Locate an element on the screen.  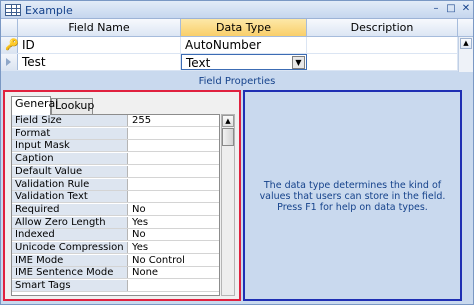
field-properties-label: Field Properties is located at coordinates (237, 82).